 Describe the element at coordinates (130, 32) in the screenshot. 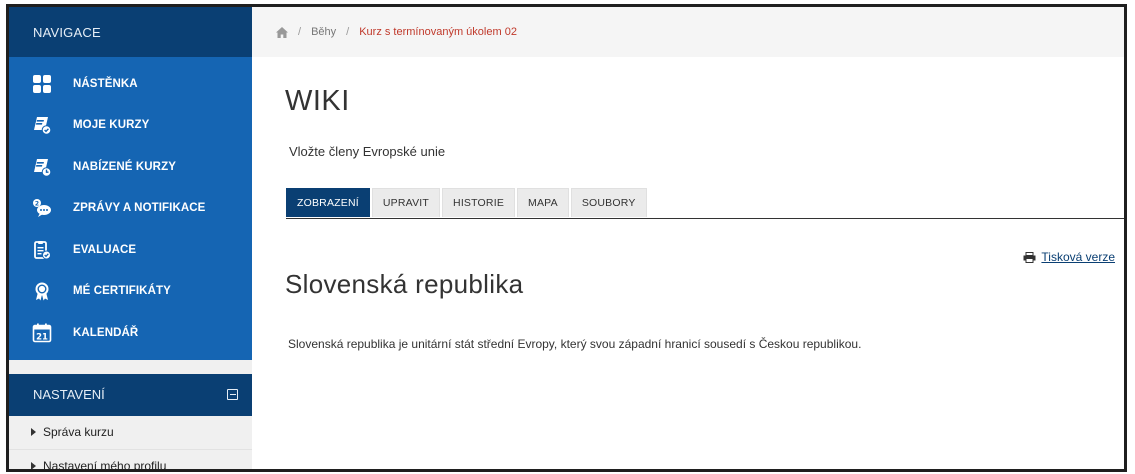

I see `navigation-header: NAVIGACE` at that location.